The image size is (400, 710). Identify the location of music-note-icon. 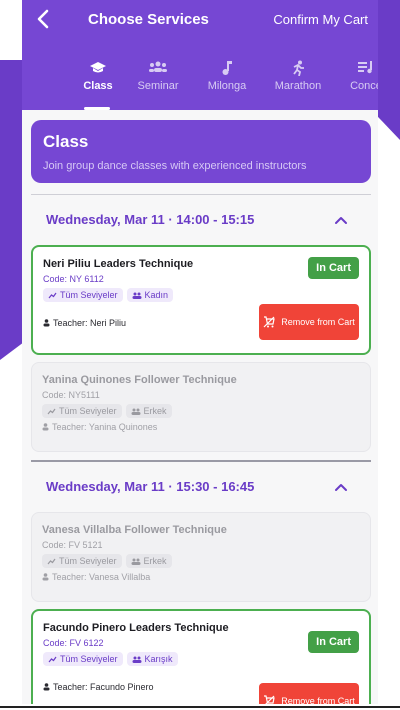
(227, 69).